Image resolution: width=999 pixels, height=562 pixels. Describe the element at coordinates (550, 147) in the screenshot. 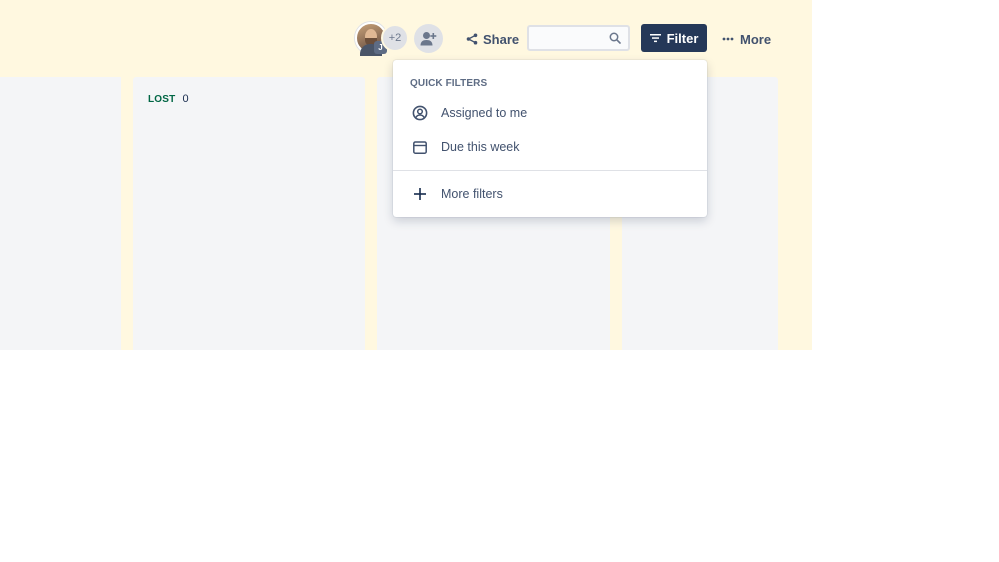

I see `filter-due-this-week: Due this week` at that location.